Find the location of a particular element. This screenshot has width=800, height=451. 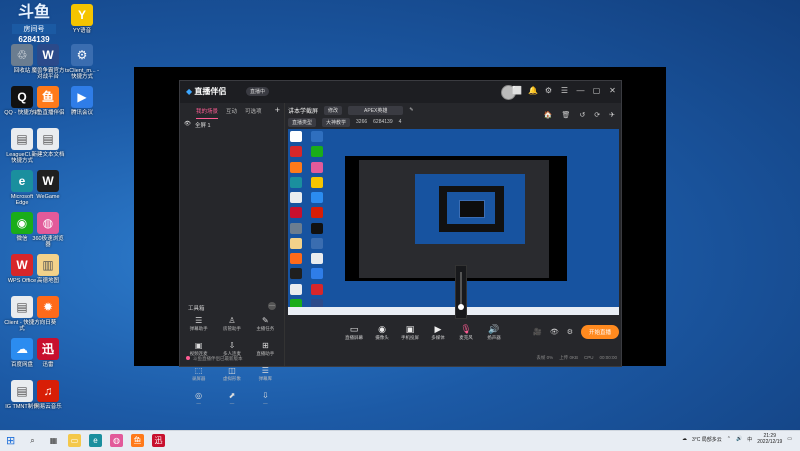

desktop-icon-label: 360极速浏览器 is located at coordinates (48, 242).